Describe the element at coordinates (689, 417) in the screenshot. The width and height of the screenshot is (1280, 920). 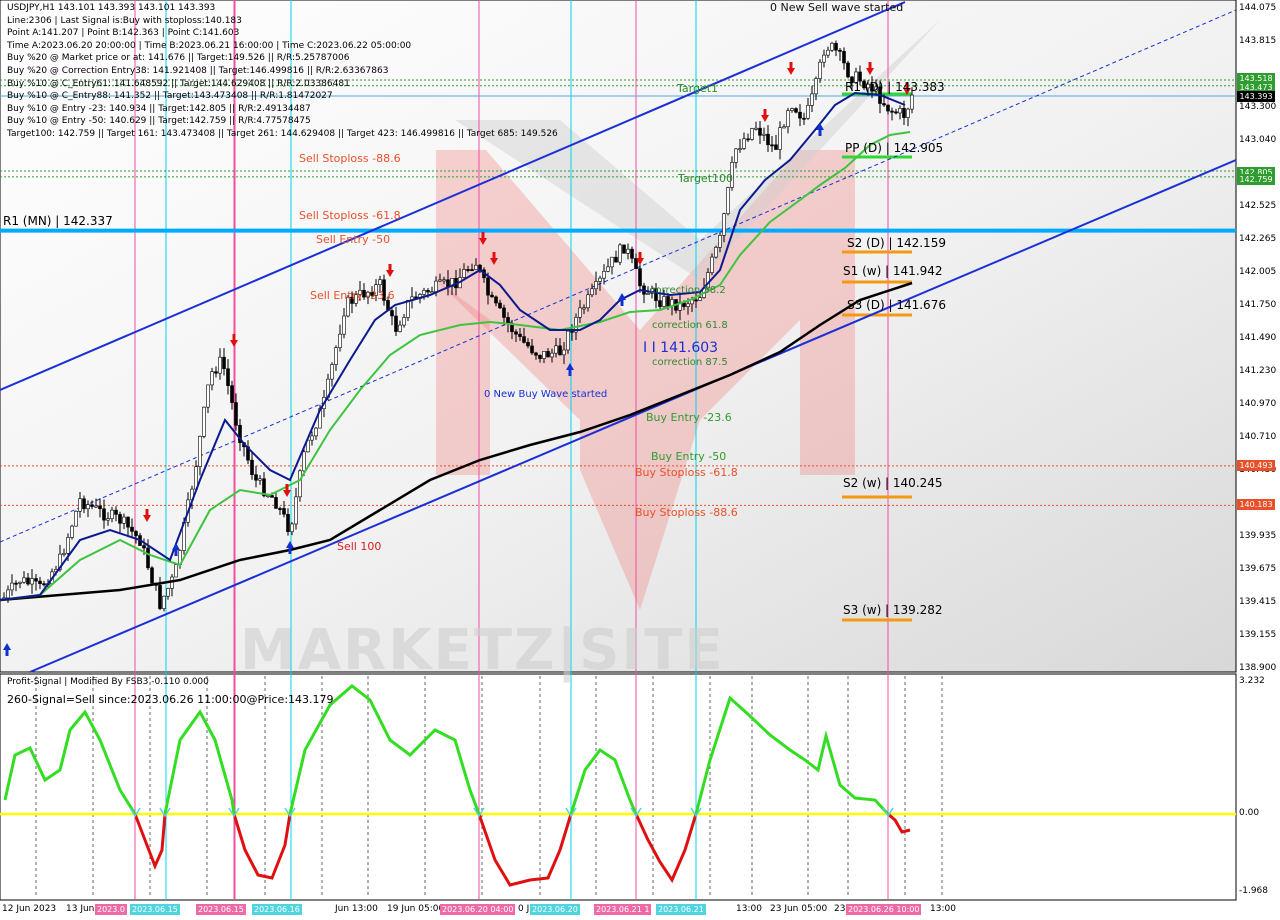
I see `buy-entry-236-label: Buy Entry -23.6` at that location.